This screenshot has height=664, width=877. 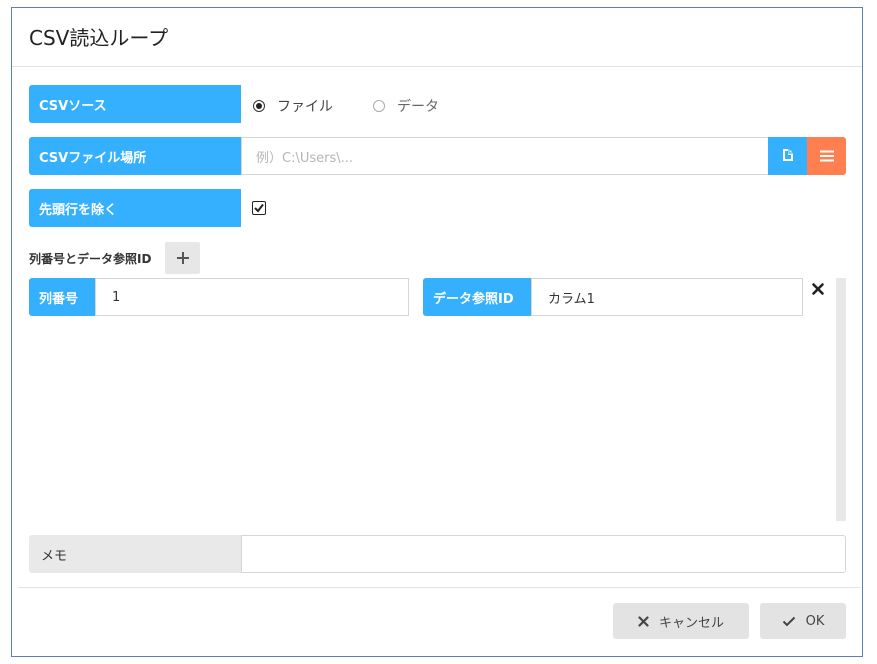 I want to click on list-select-button, so click(x=826, y=156).